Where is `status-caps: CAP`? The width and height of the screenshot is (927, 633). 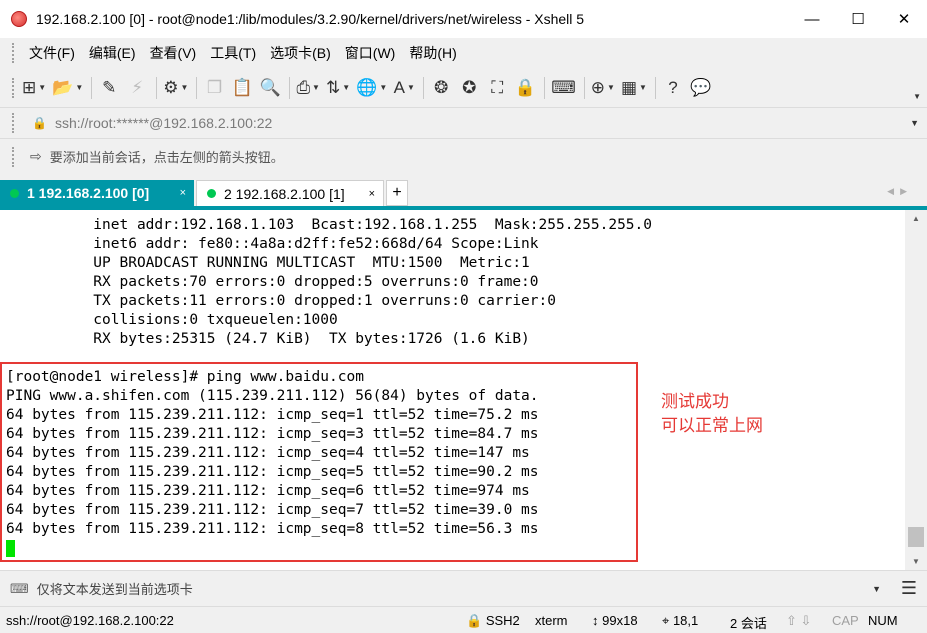 status-caps: CAP is located at coordinates (845, 620).